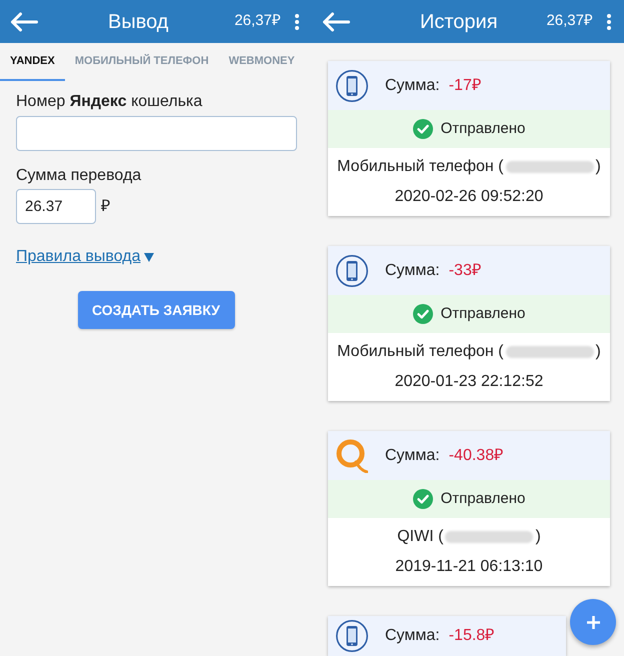 The height and width of the screenshot is (656, 624). Describe the element at coordinates (420, 537) in the screenshot. I see `account-label: QIWI (` at that location.